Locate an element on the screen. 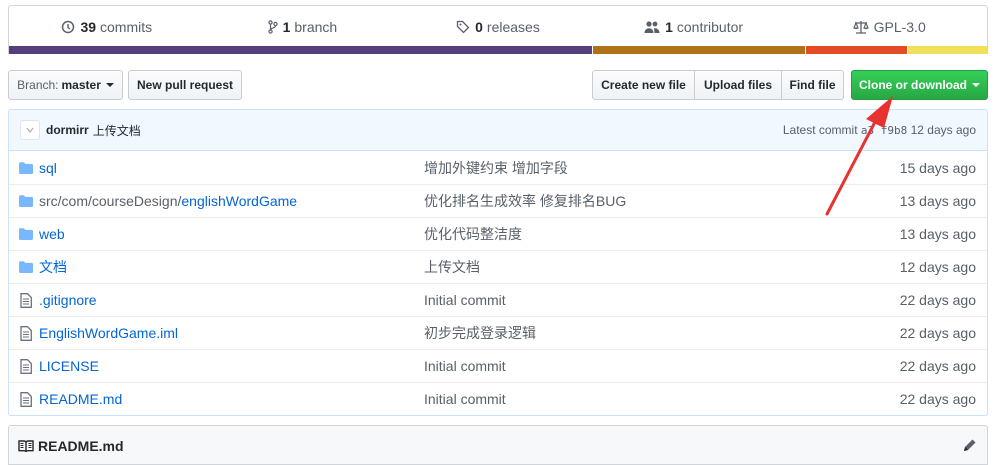 The image size is (998, 465). upload-files-label: Upload files is located at coordinates (737, 85).